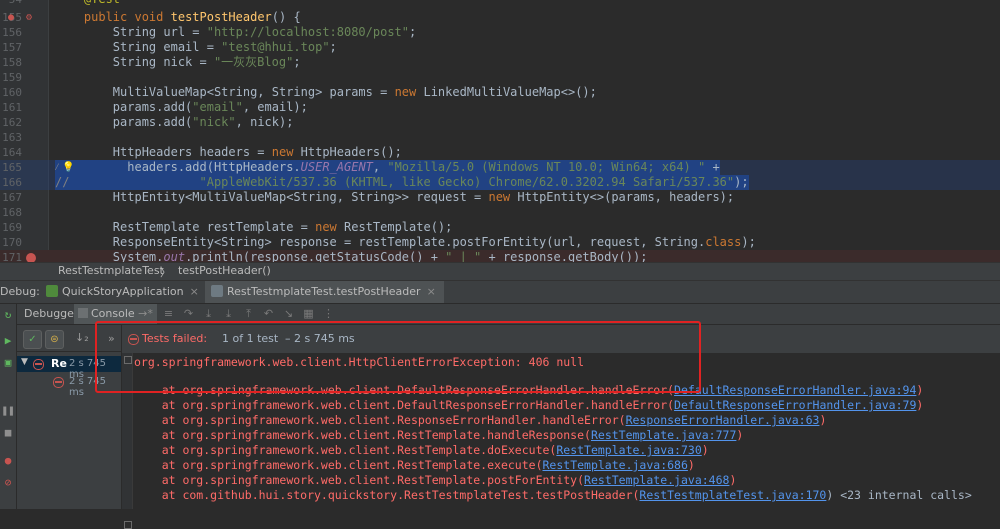 The image size is (1000, 529). What do you see at coordinates (181, 107) in the screenshot?
I see `code-text: params.add("email", email);` at bounding box center [181, 107].